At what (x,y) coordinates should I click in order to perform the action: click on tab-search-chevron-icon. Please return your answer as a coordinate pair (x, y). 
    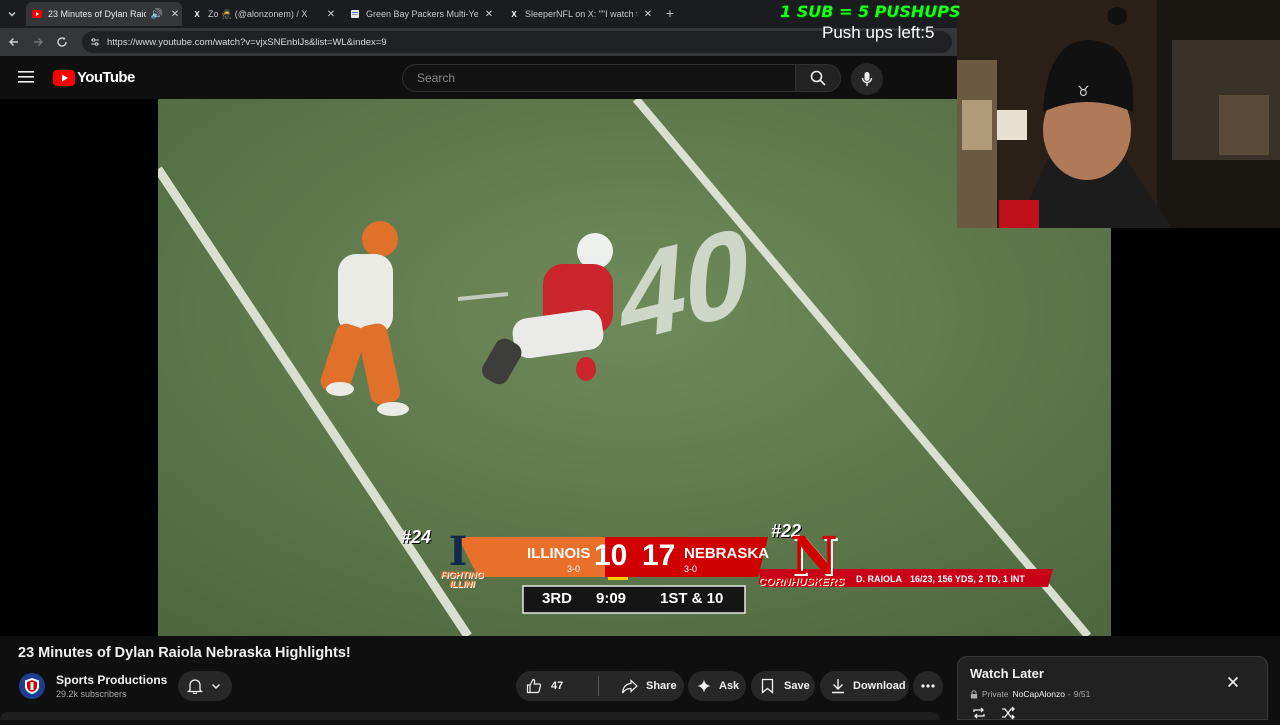
    Looking at the image, I should click on (12, 14).